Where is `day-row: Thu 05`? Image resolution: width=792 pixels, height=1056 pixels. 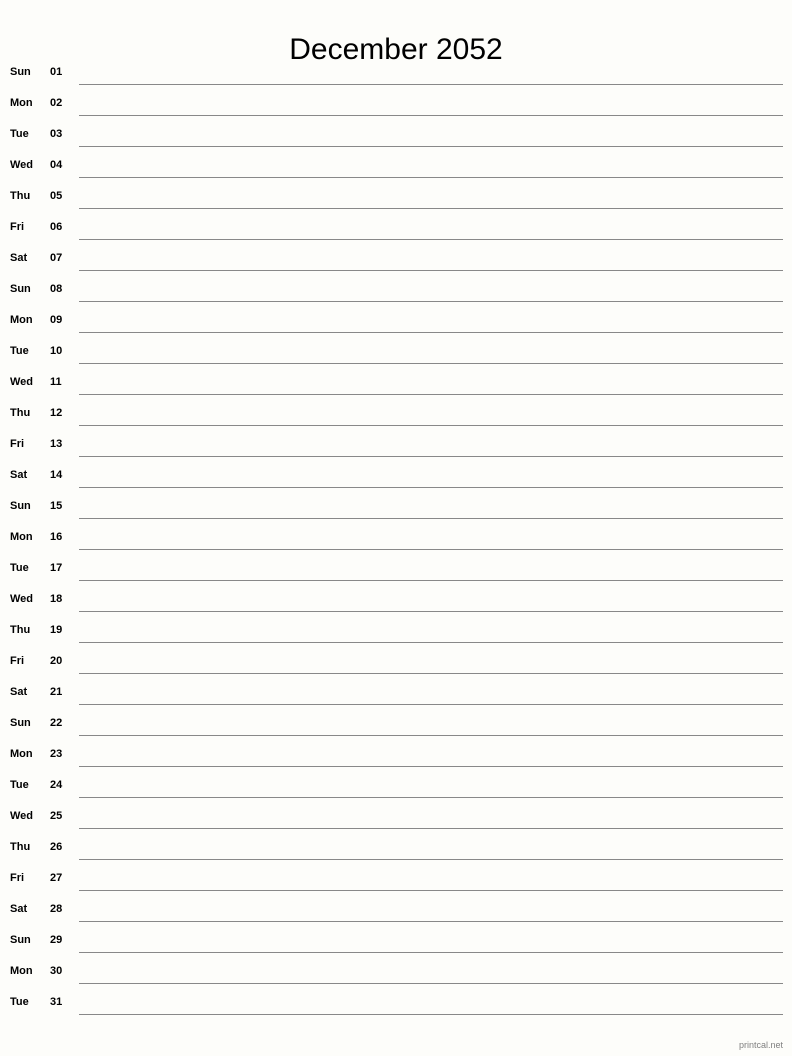 day-row: Thu 05 is located at coordinates (396, 199).